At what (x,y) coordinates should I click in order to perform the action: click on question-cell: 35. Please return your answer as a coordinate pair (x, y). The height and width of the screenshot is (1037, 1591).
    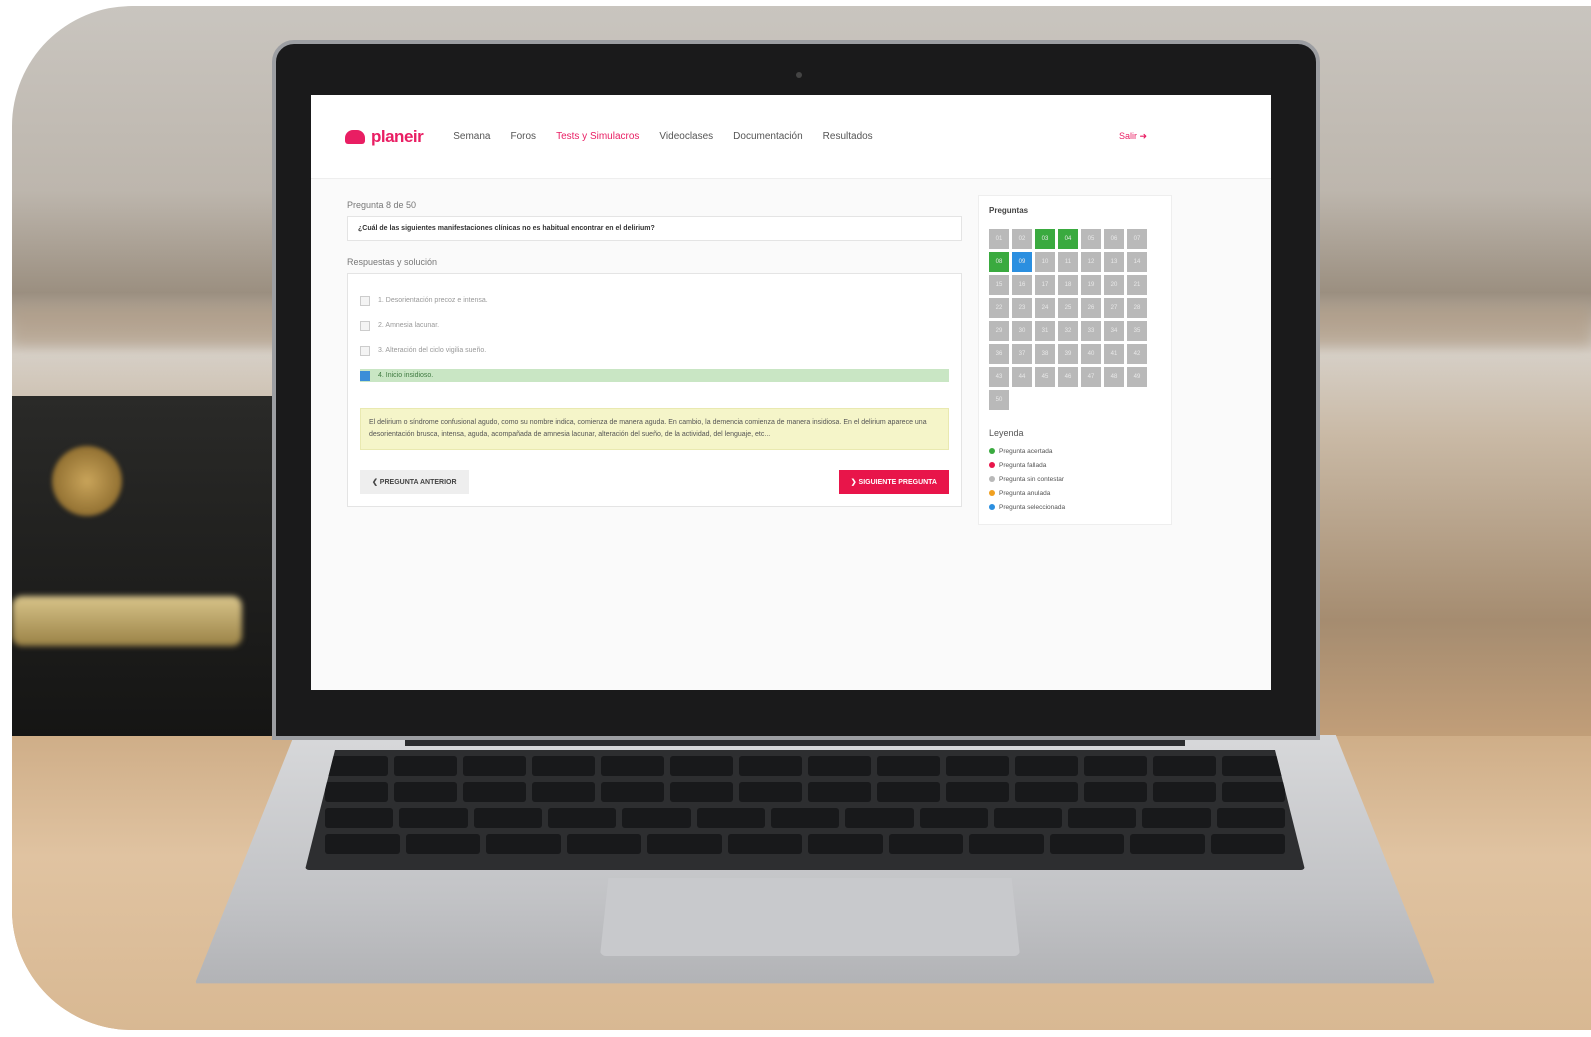
    Looking at the image, I should click on (1137, 331).